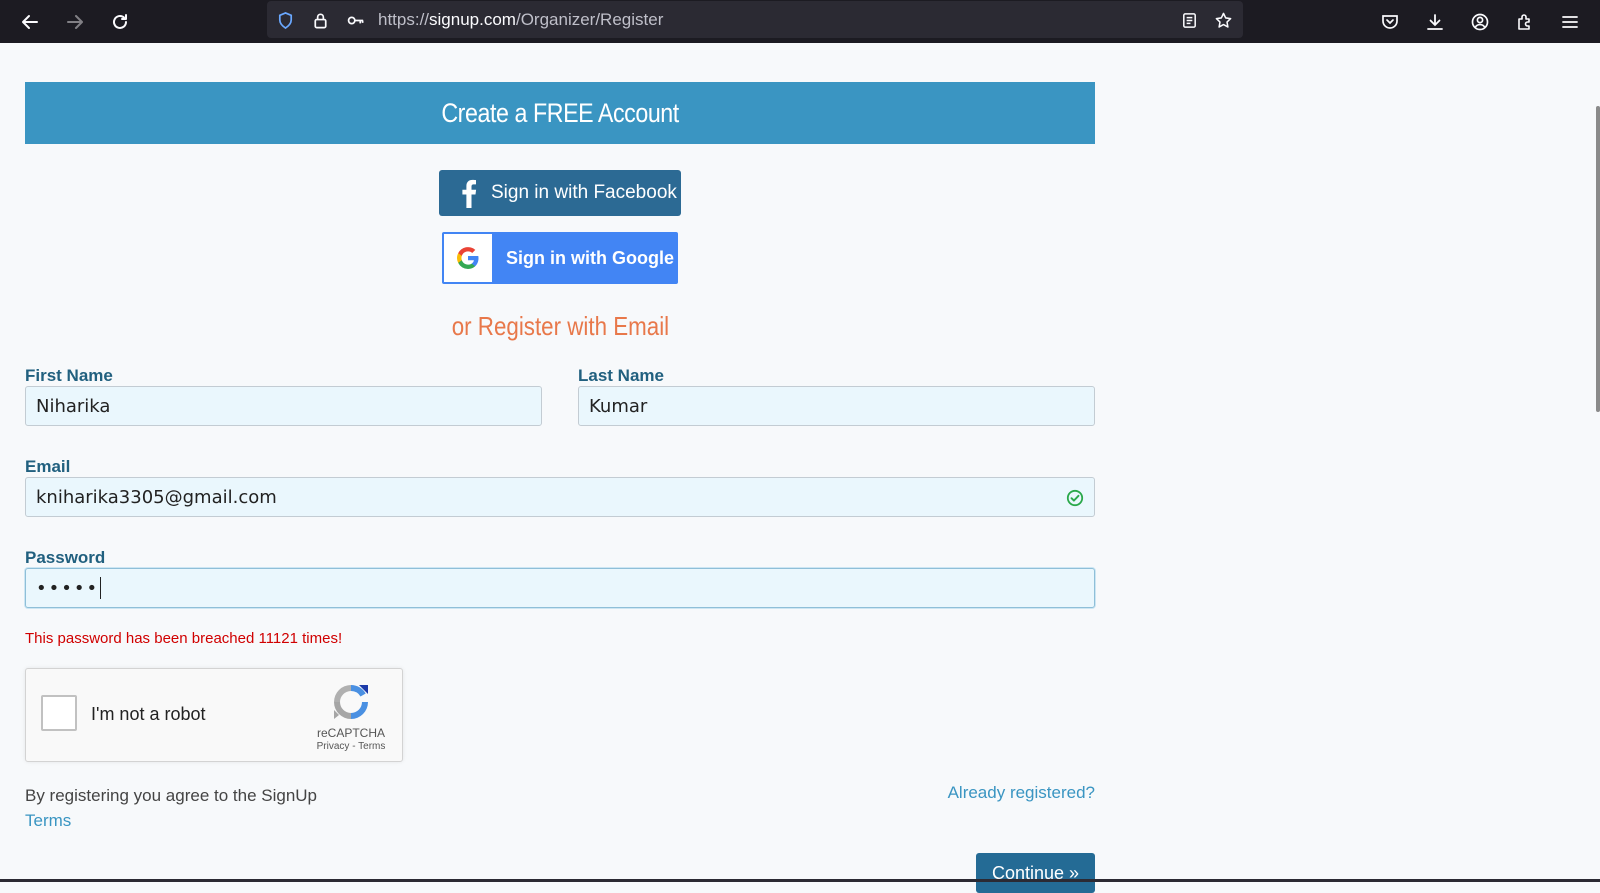 Image resolution: width=1600 pixels, height=893 pixels. Describe the element at coordinates (120, 22) in the screenshot. I see `reload-icon` at that location.